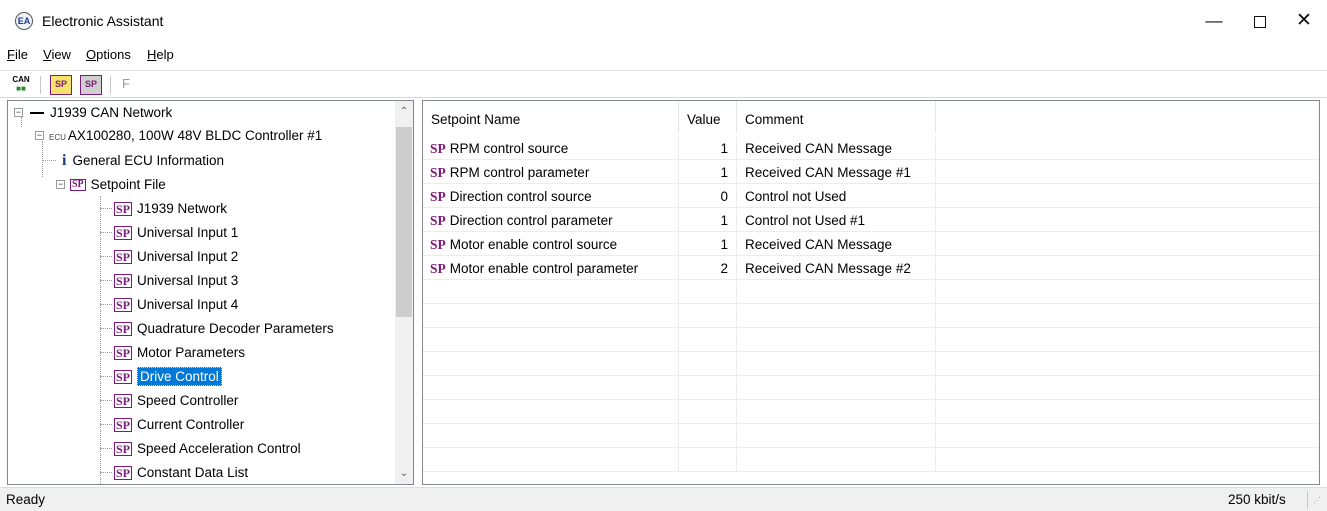 Image resolution: width=1327 pixels, height=511 pixels. Describe the element at coordinates (172, 424) in the screenshot. I see `tree-item-current-controller: SP Current Controller` at that location.